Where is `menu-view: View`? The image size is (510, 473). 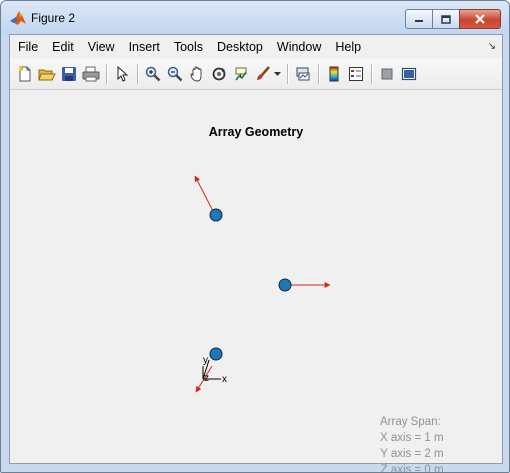
menu-view: View is located at coordinates (101, 47).